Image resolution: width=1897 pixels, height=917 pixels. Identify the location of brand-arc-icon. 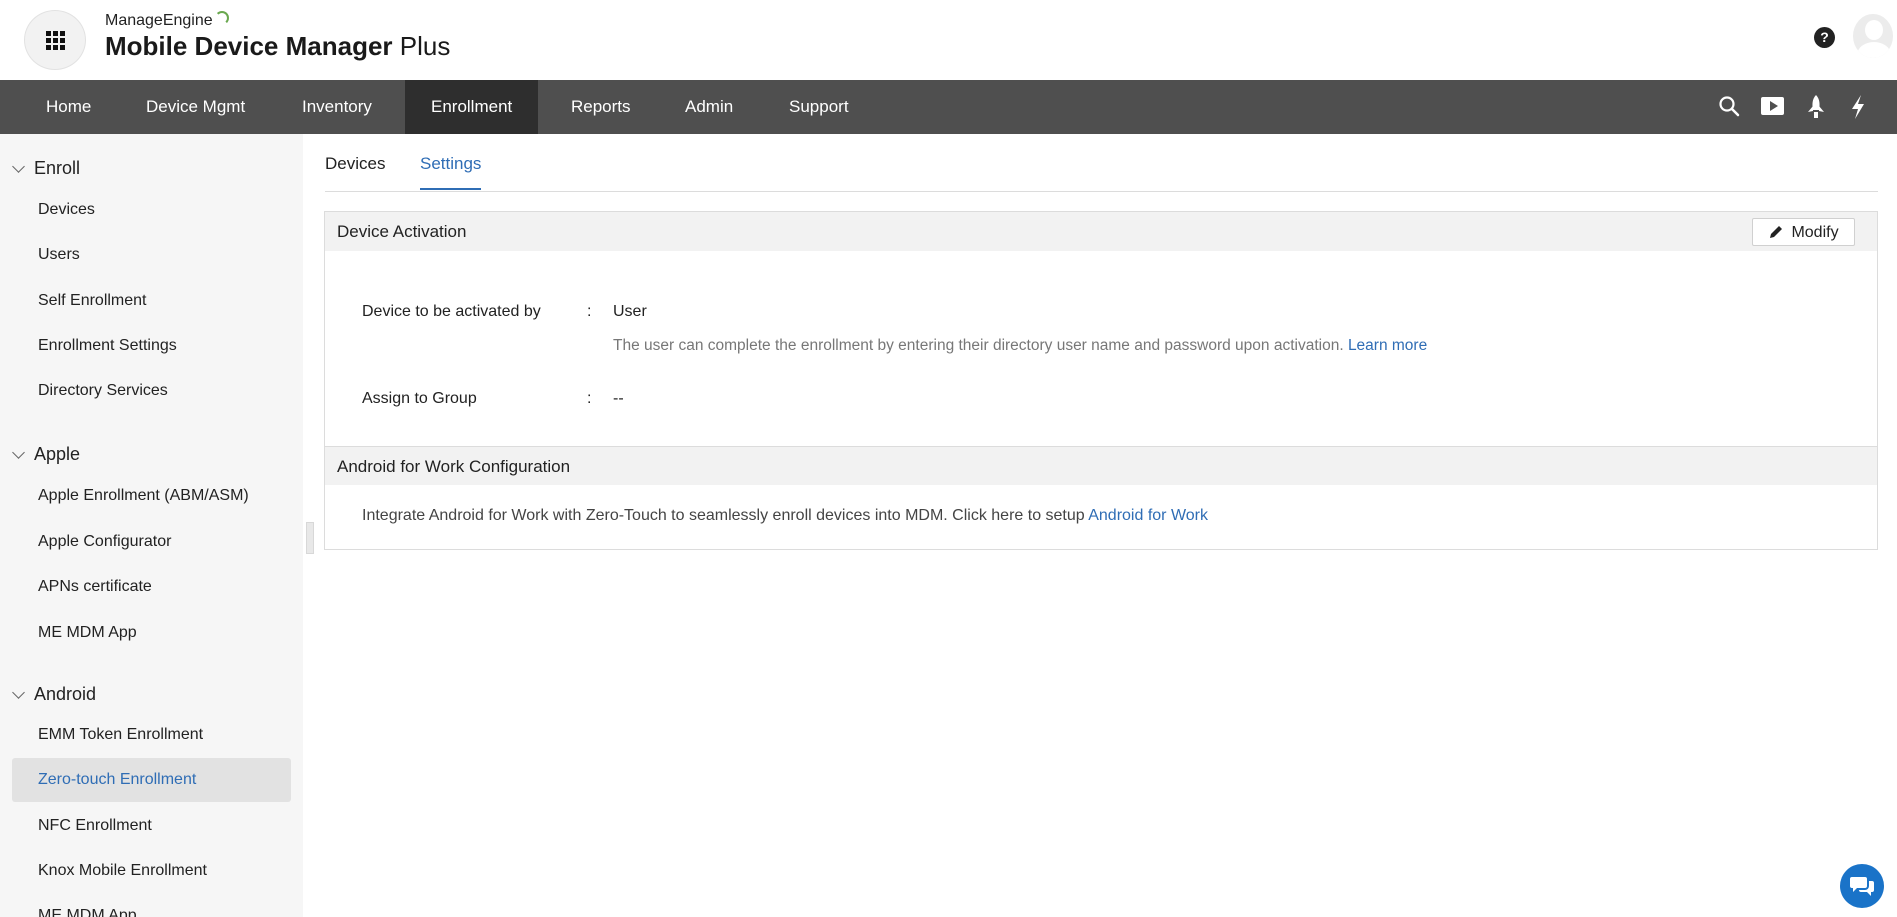
(221, 18).